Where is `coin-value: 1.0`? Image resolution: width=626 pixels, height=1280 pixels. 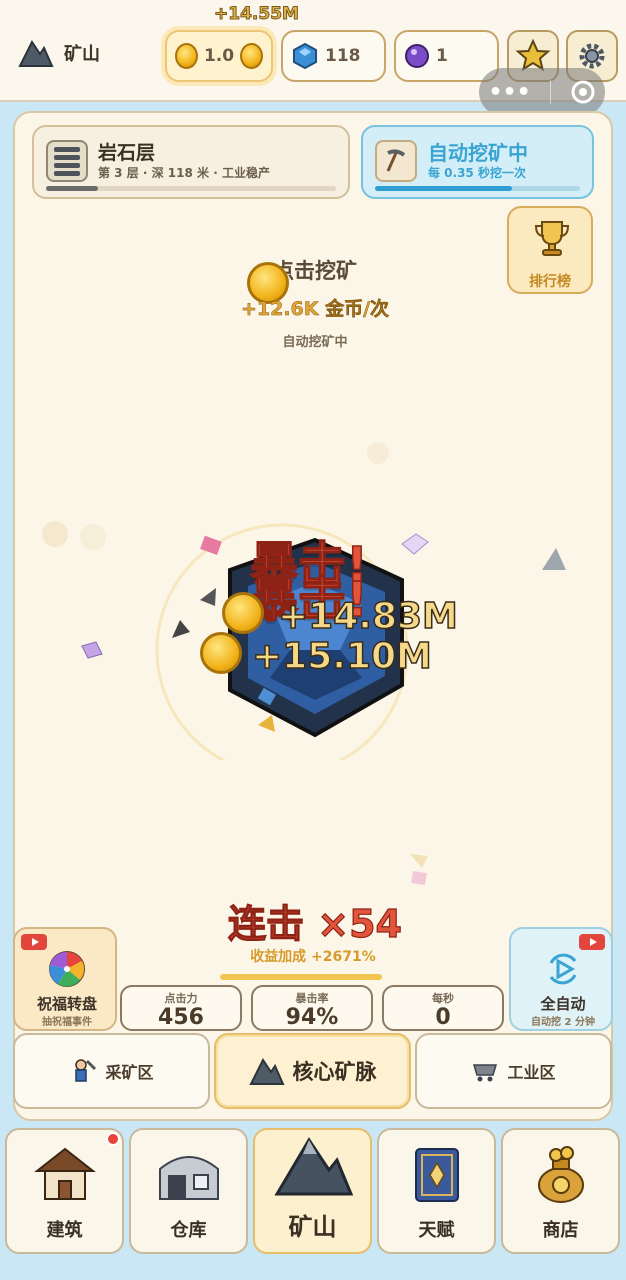 coin-value: 1.0 is located at coordinates (219, 56).